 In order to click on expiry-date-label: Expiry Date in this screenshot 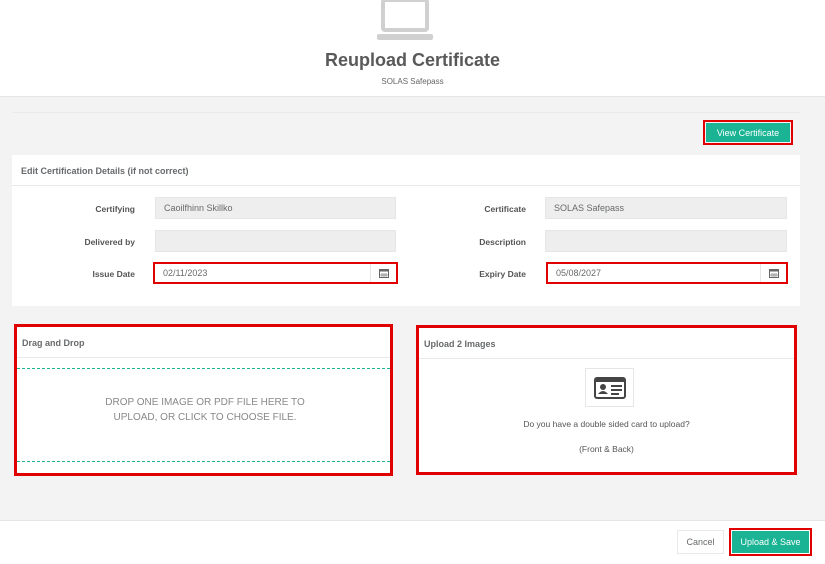, I will do `click(502, 274)`.